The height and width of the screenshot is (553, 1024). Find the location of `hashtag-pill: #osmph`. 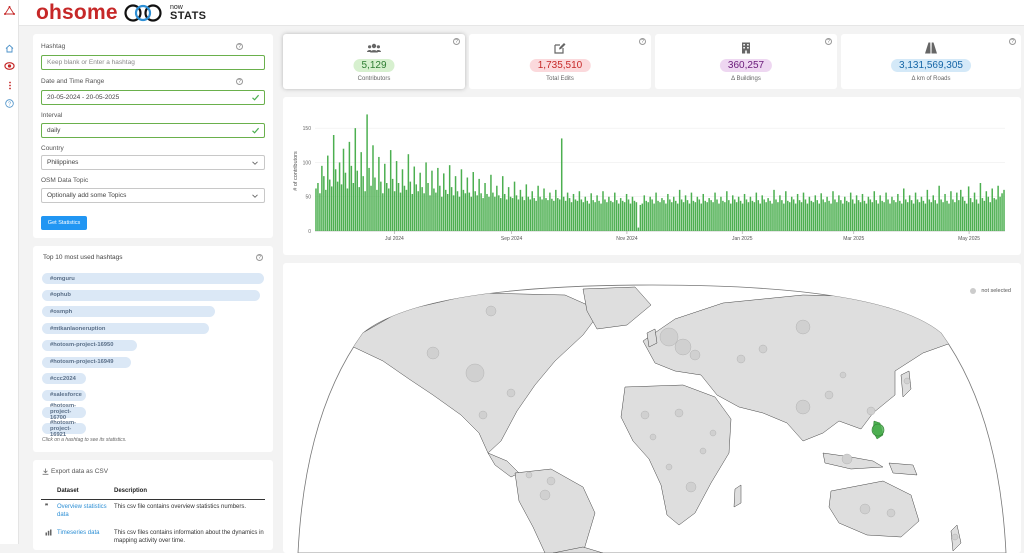

hashtag-pill: #osmph is located at coordinates (129, 312).